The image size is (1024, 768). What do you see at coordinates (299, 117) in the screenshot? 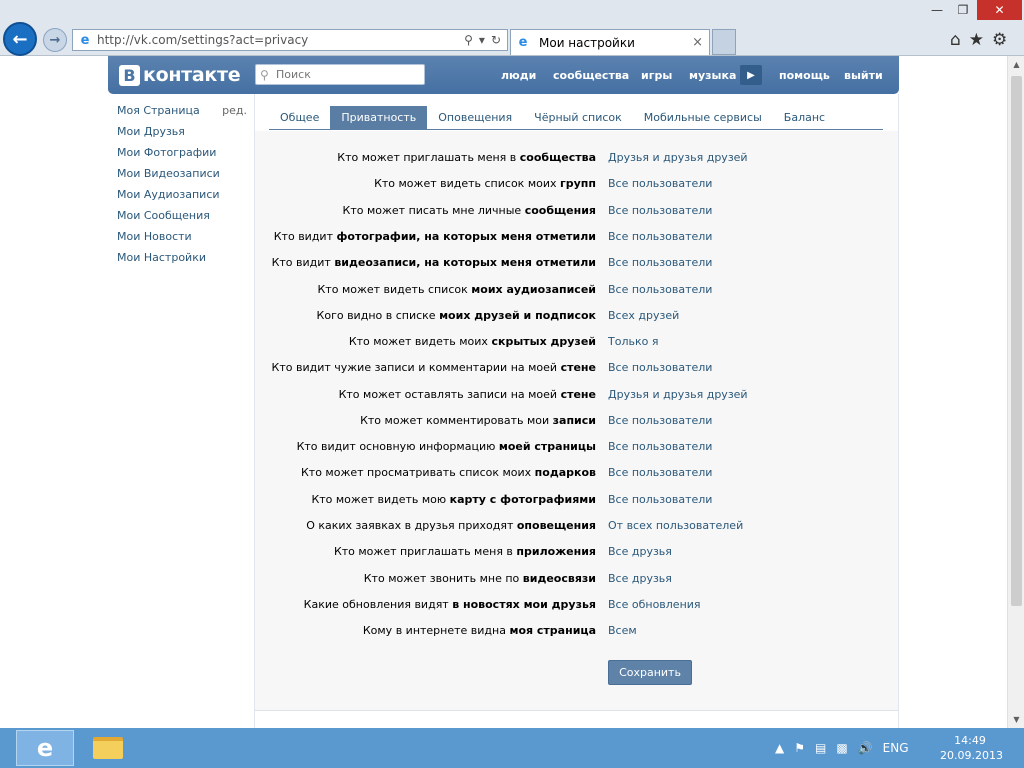
I see `tab-general: Общее` at bounding box center [299, 117].